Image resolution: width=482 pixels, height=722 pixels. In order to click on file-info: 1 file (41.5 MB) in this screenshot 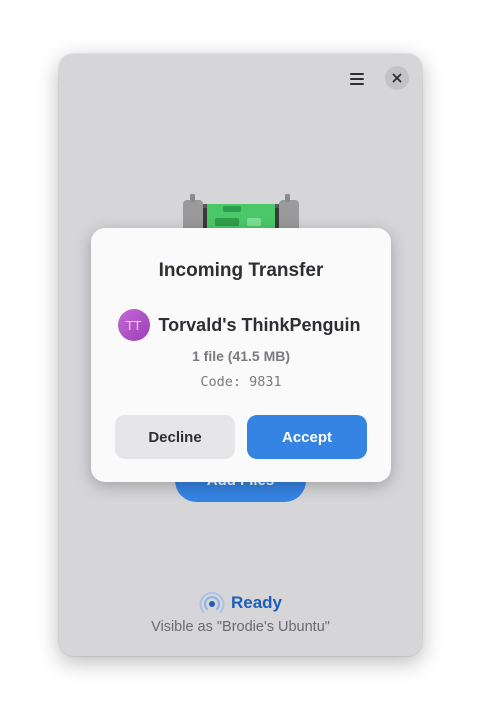, I will do `click(241, 356)`.